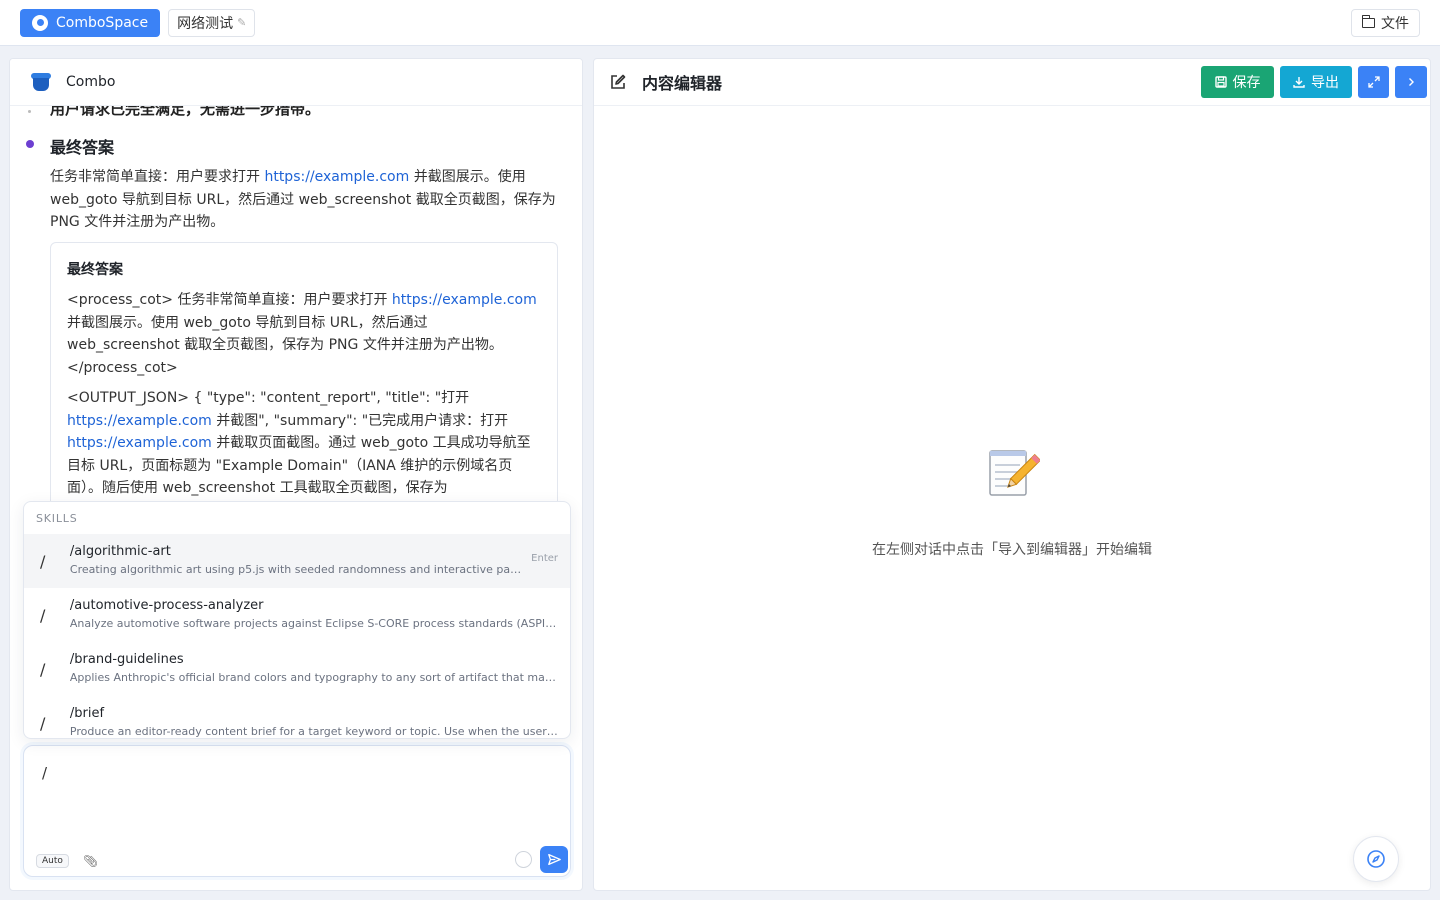 This screenshot has height=900, width=1440. What do you see at coordinates (166, 605) in the screenshot?
I see `skill-name: /automotive-process-analyzer` at bounding box center [166, 605].